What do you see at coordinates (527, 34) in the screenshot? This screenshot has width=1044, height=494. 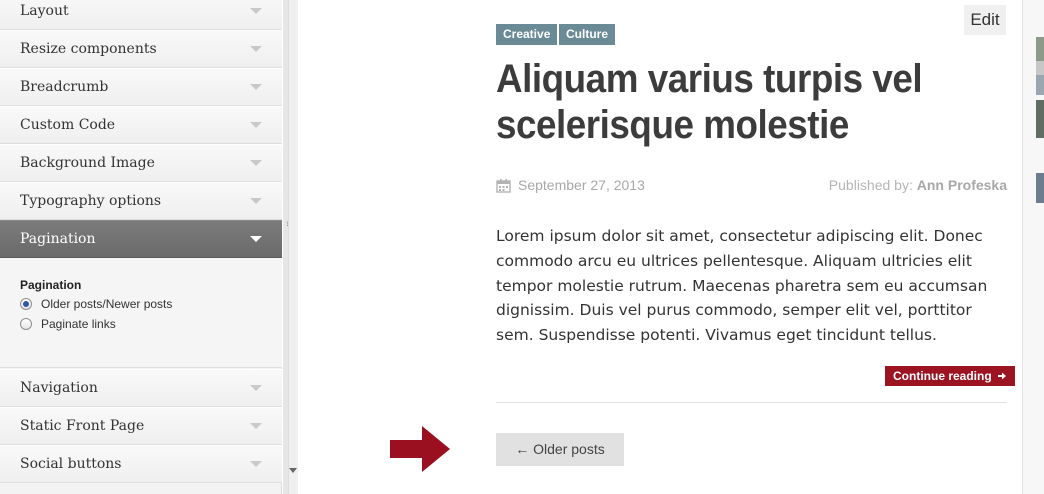 I see `category-tag-creative: Creative` at bounding box center [527, 34].